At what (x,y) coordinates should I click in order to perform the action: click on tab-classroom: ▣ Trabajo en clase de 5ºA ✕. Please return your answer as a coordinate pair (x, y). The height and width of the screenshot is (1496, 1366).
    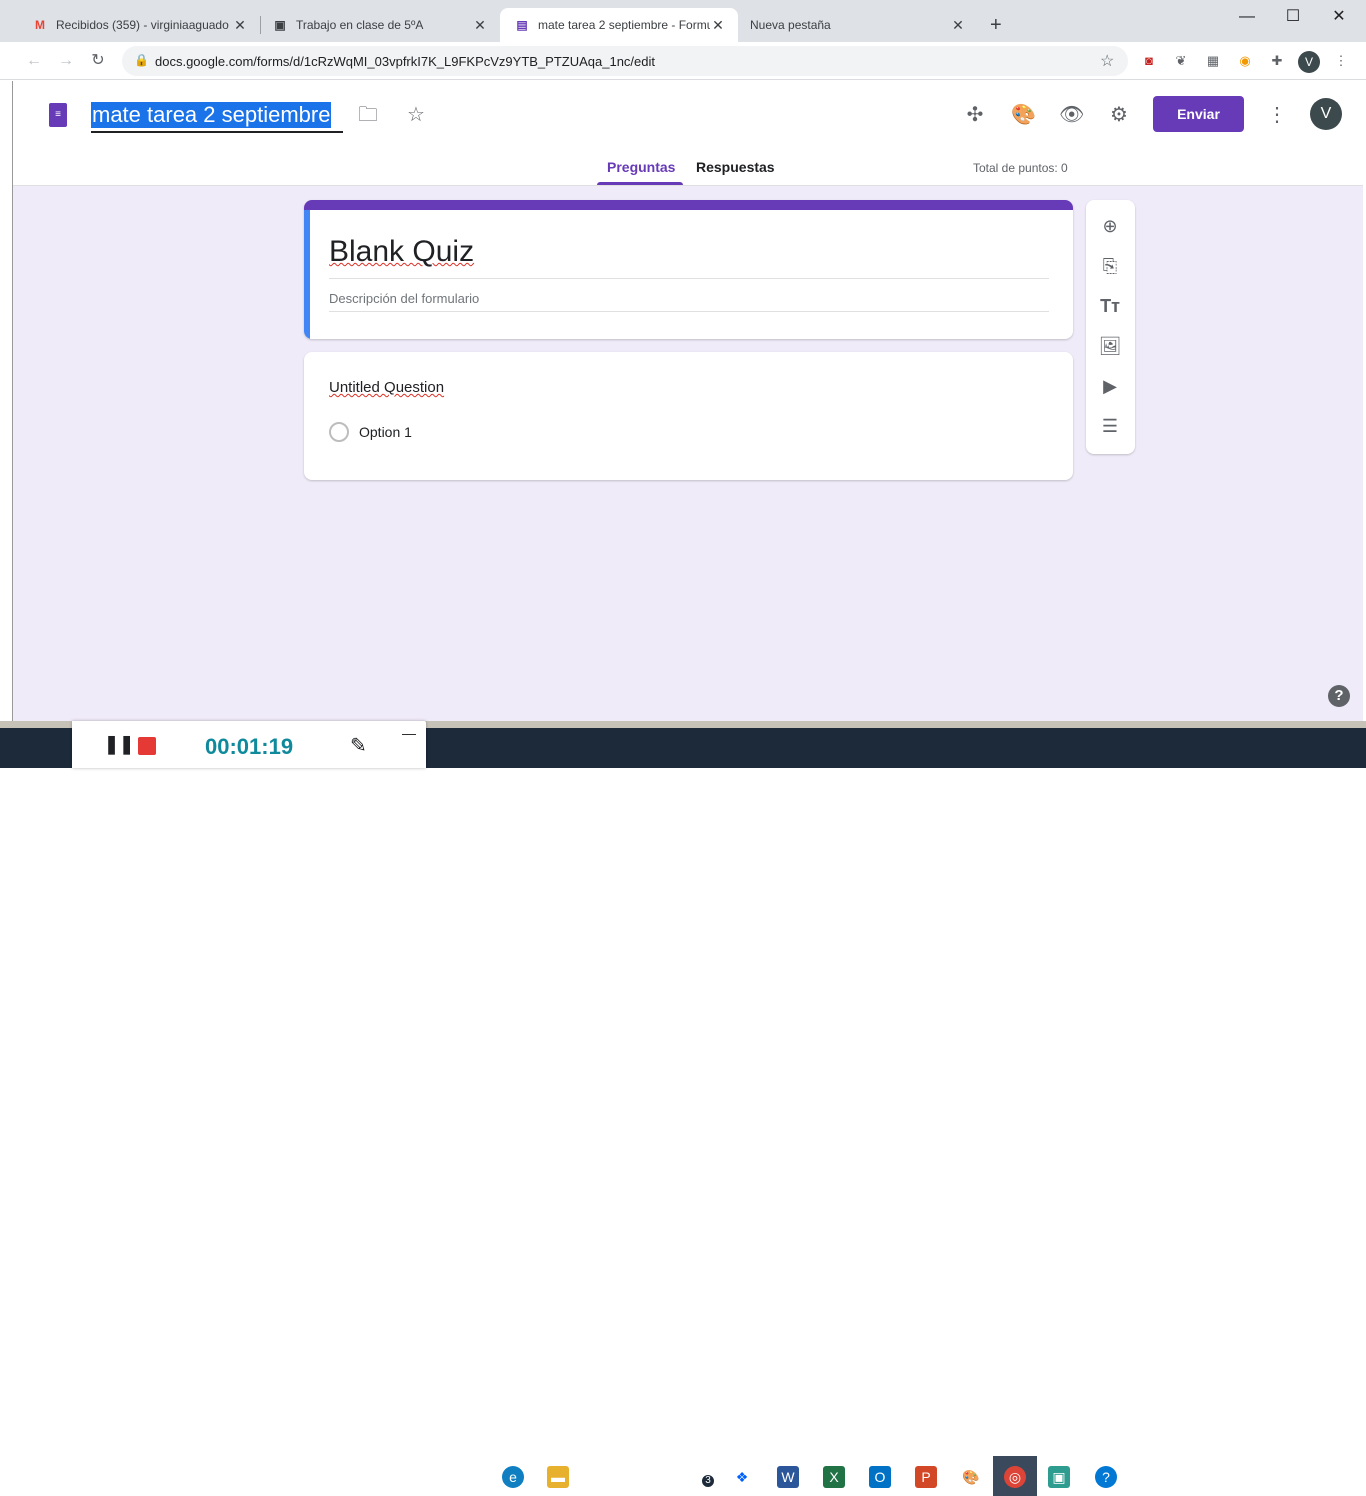
    Looking at the image, I should click on (379, 25).